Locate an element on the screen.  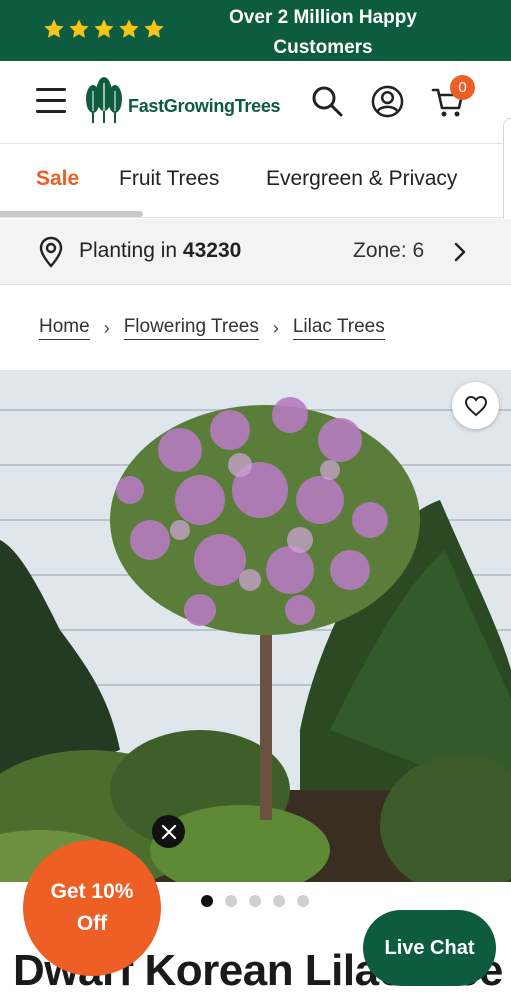
live-chat-button: Live Chat is located at coordinates (429, 948).